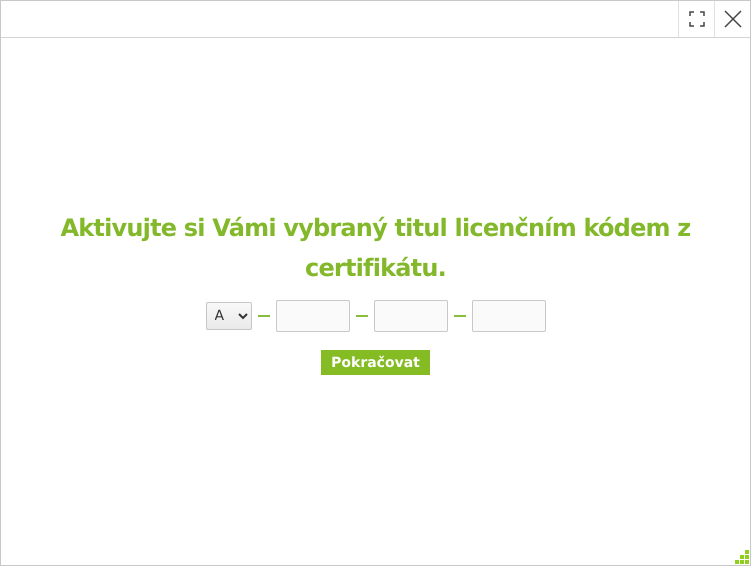 The image size is (752, 567). I want to click on prefix-dropdown: A, so click(229, 316).